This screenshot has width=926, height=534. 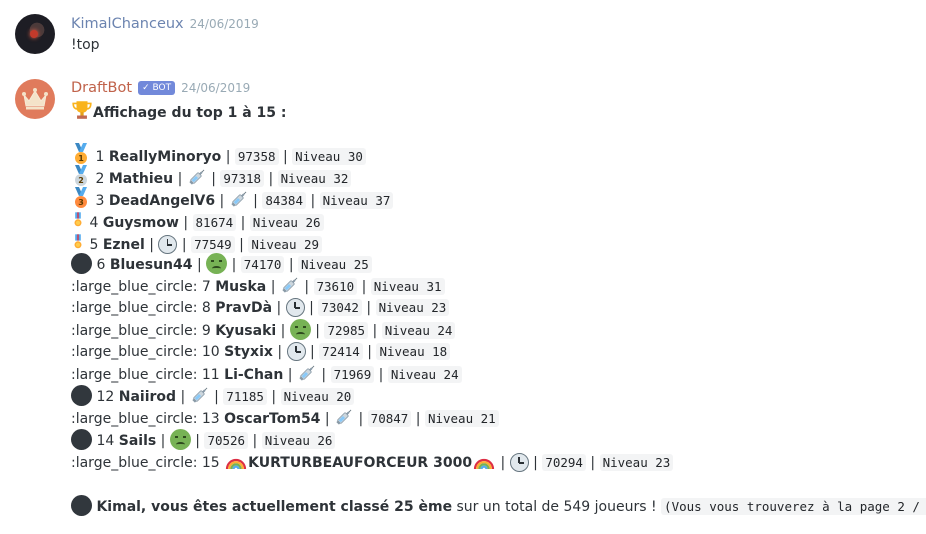 I want to click on rank-number: 4, so click(x=94, y=223).